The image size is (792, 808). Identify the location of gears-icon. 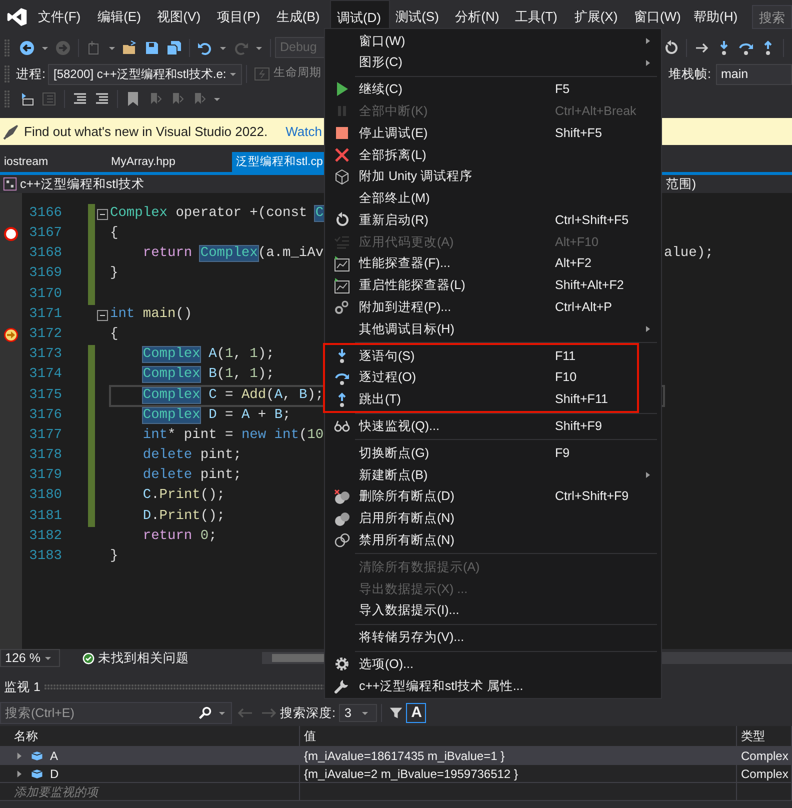
(342, 307).